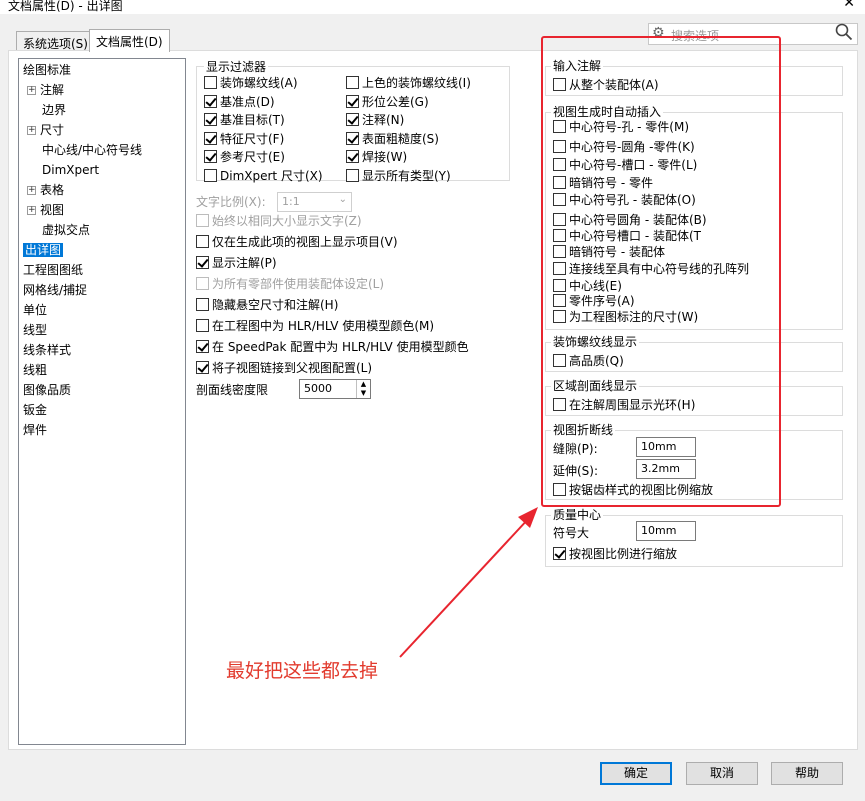  What do you see at coordinates (53, 270) in the screenshot?
I see `tree-item: 工程图图纸` at bounding box center [53, 270].